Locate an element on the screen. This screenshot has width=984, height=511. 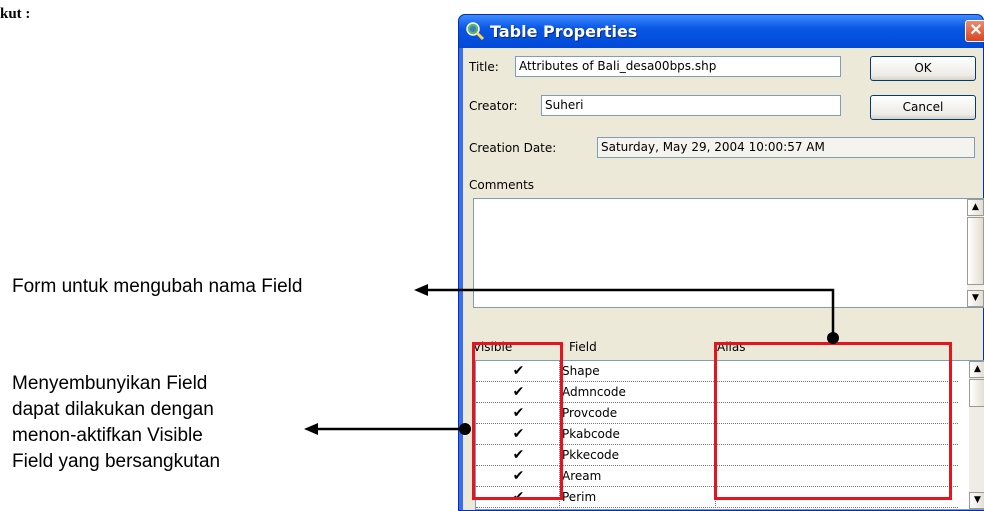
hide-arrow-dot is located at coordinates (465, 429).